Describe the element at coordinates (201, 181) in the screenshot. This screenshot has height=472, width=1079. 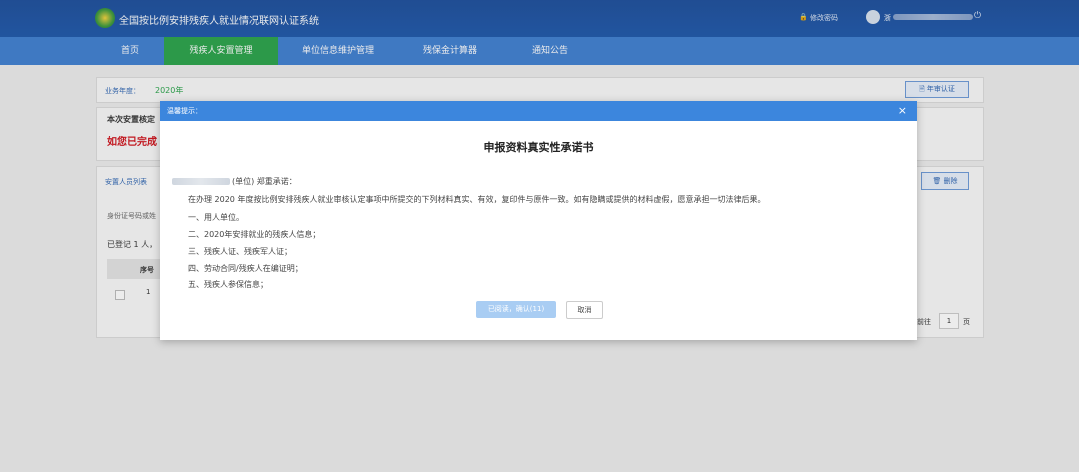
I see `company-name-blurred` at that location.